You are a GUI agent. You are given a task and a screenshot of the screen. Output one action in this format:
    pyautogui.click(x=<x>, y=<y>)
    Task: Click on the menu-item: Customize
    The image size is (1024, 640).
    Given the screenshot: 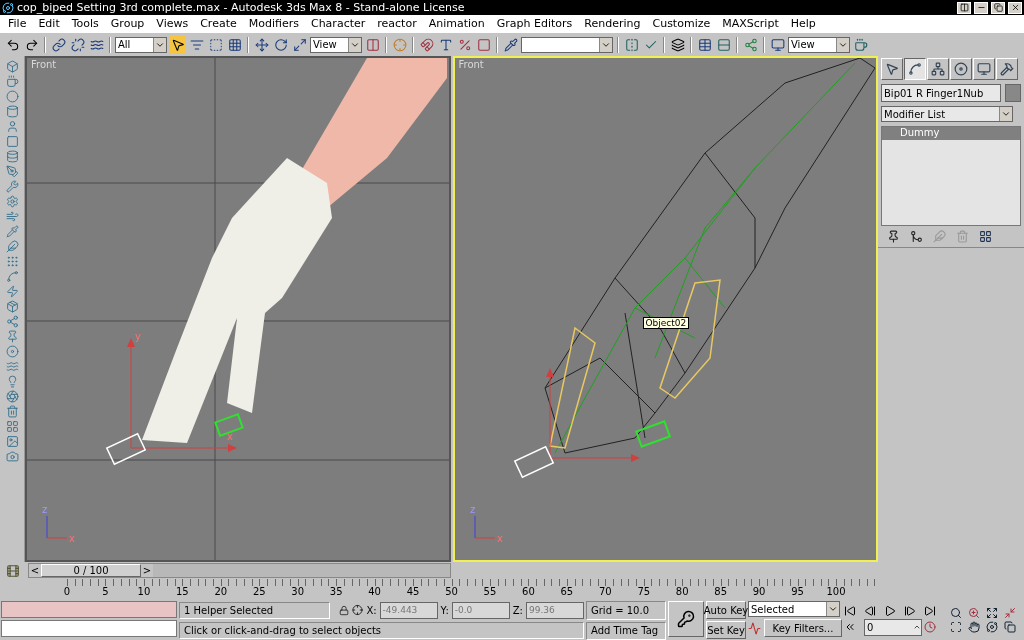 What is the action you would take?
    pyautogui.click(x=681, y=23)
    